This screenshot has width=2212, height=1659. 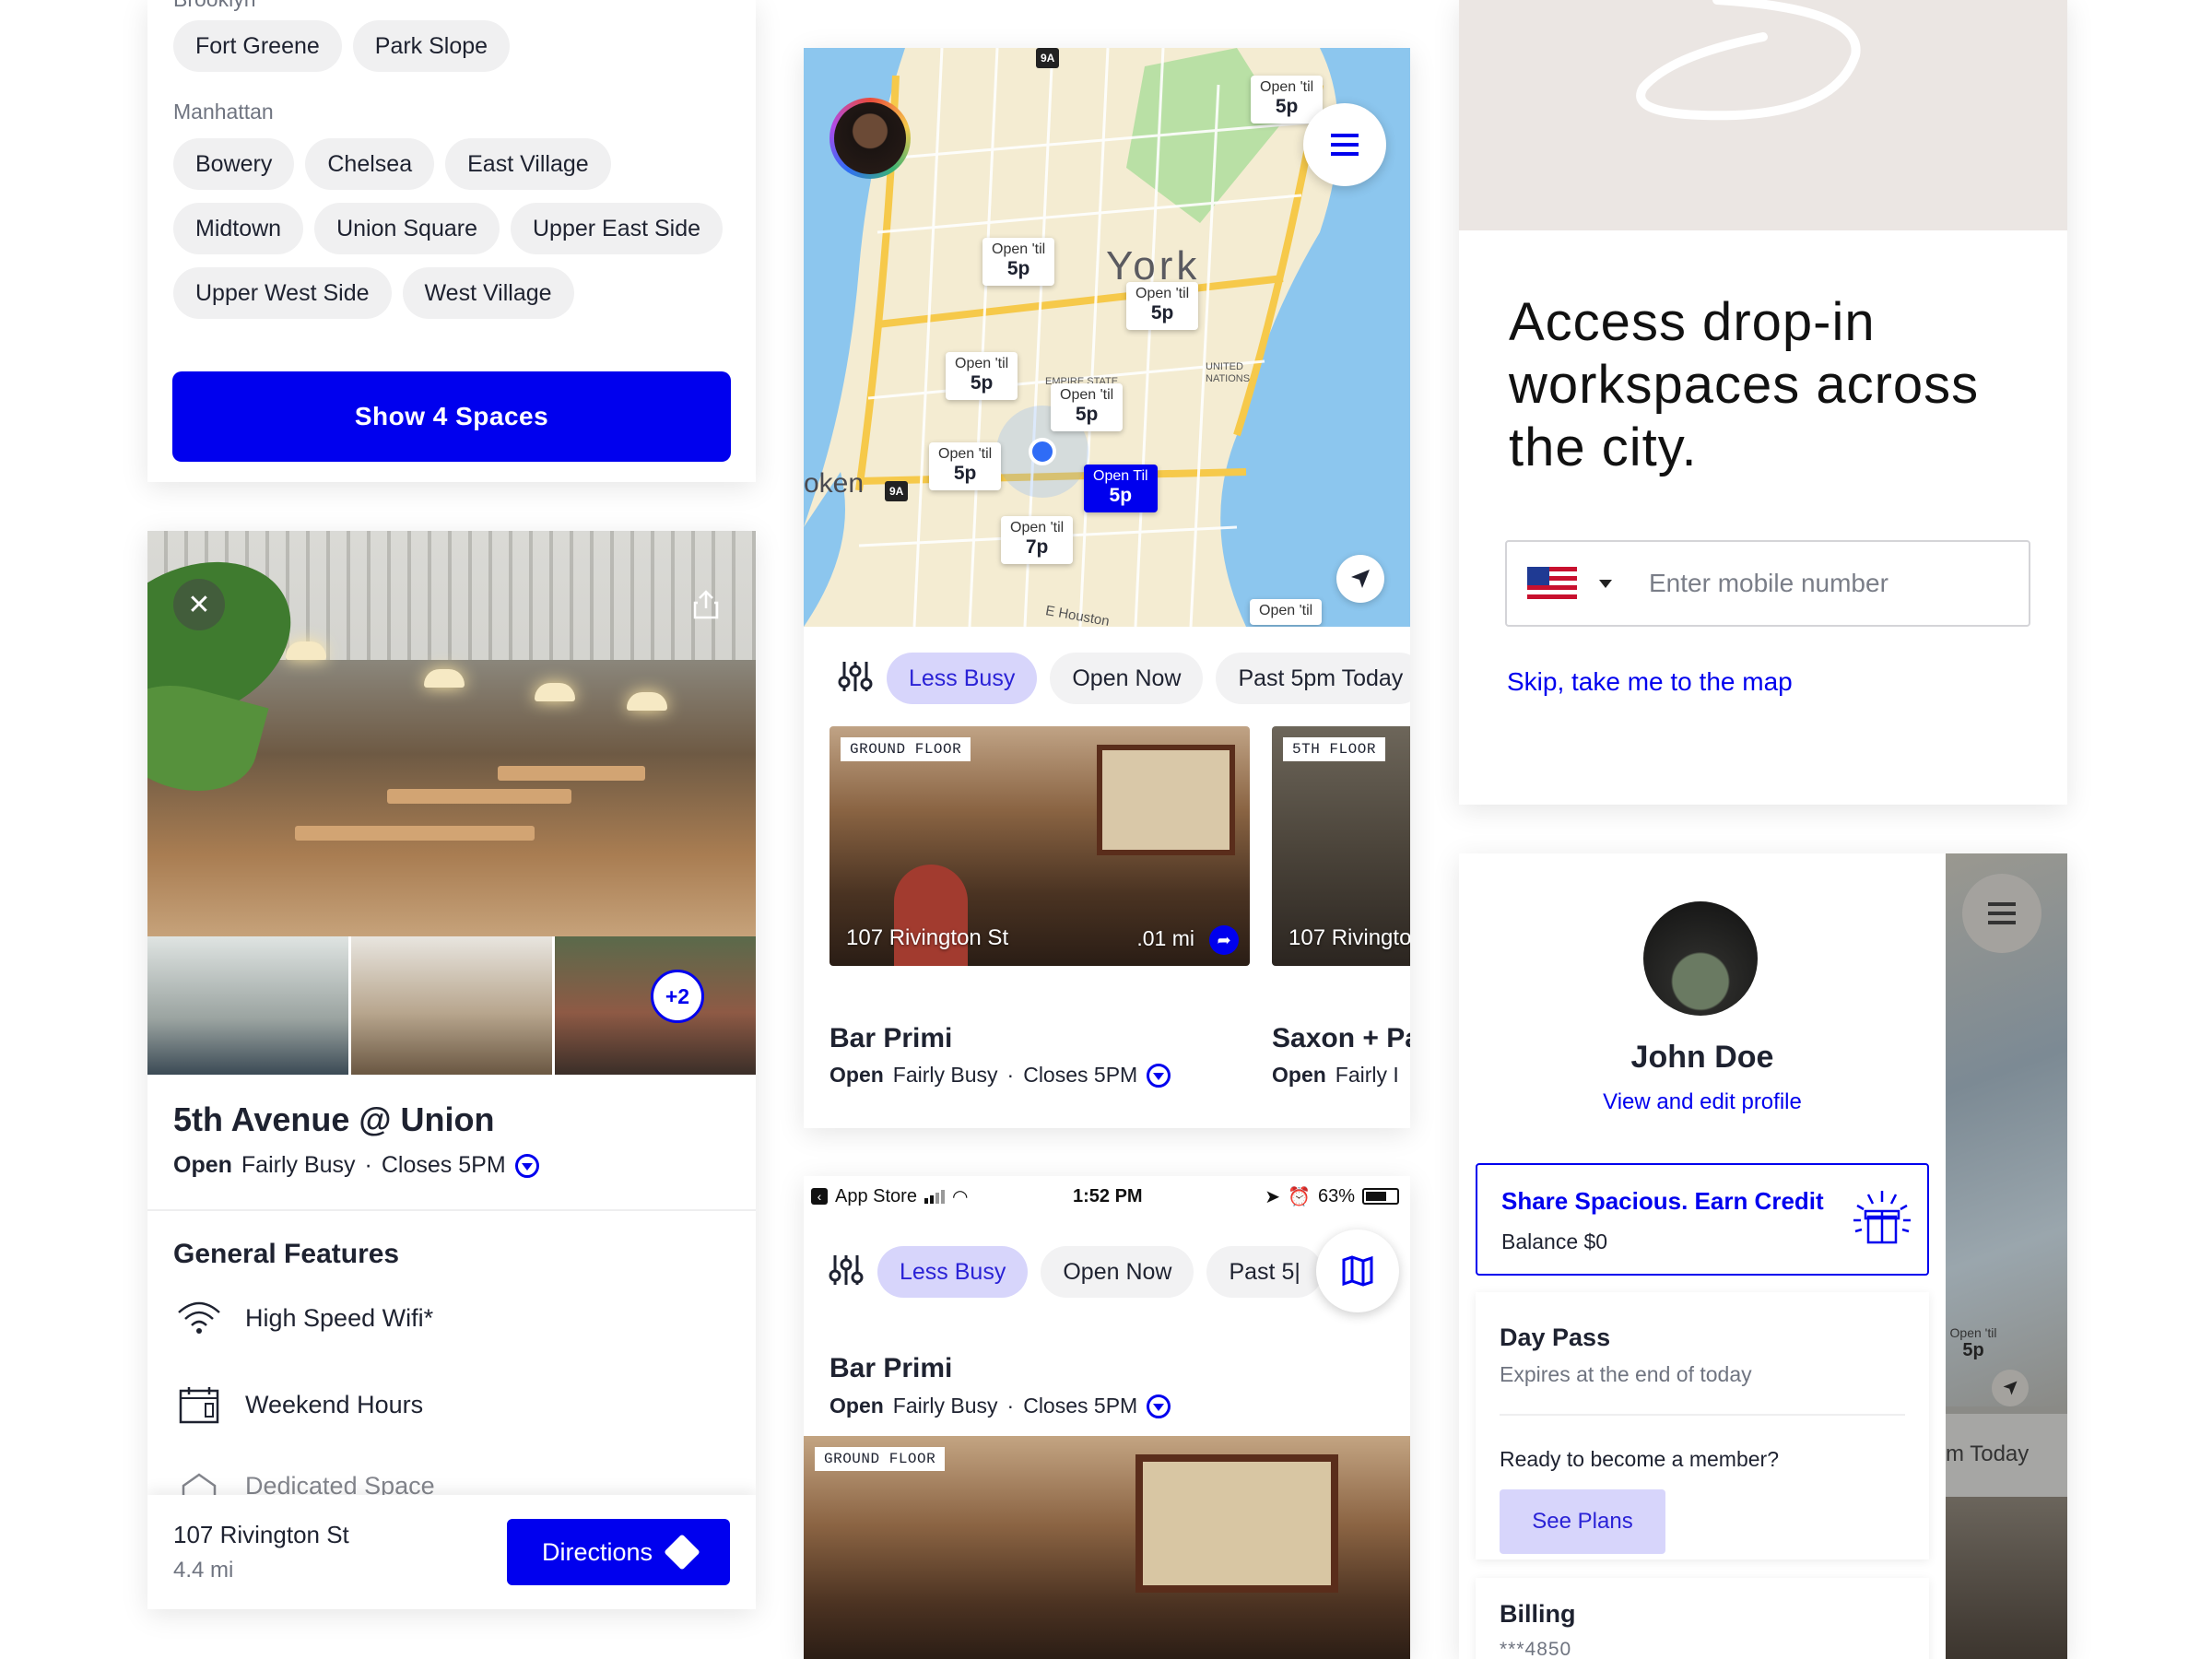 What do you see at coordinates (1360, 579) in the screenshot?
I see `locate-me-button` at bounding box center [1360, 579].